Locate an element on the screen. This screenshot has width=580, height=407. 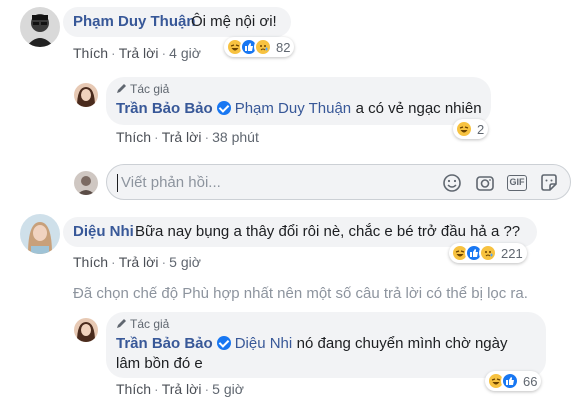
reaction-summary: 2 is located at coordinates (471, 129).